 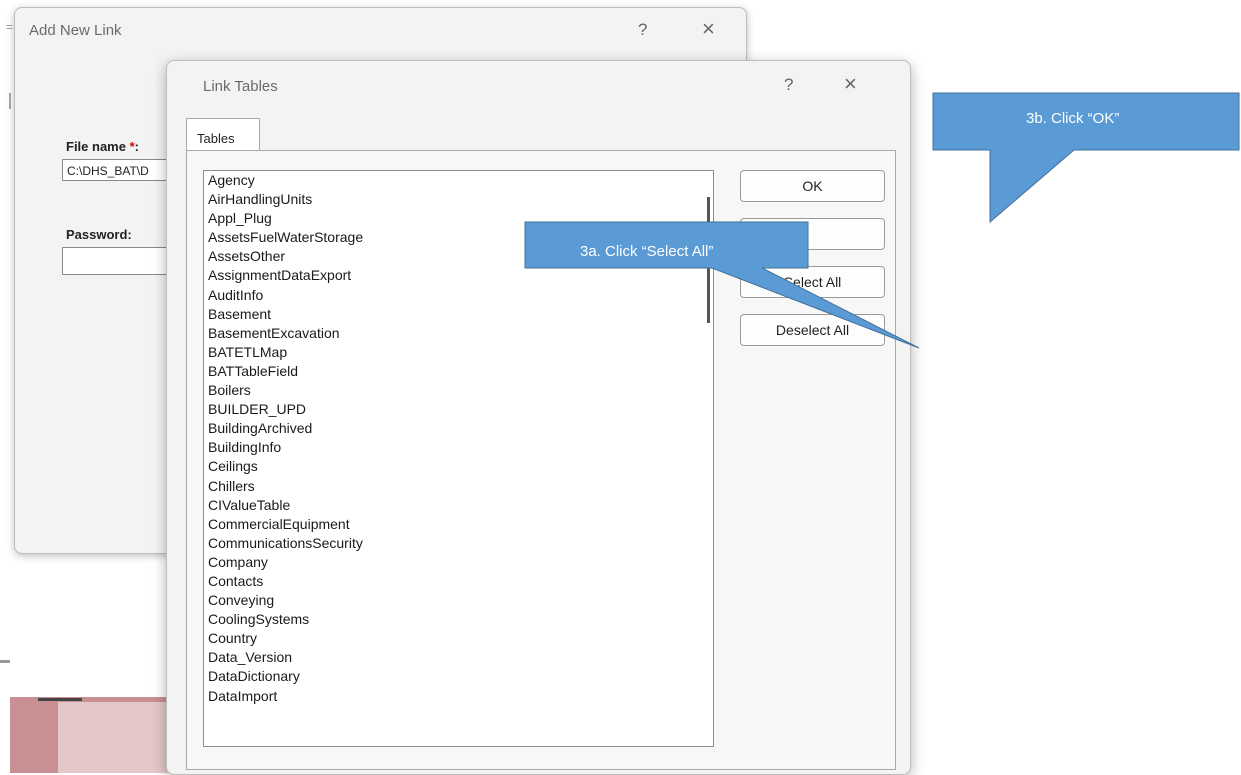 I want to click on select-all-callout-text: 3a. Click “Select All”, so click(x=647, y=251).